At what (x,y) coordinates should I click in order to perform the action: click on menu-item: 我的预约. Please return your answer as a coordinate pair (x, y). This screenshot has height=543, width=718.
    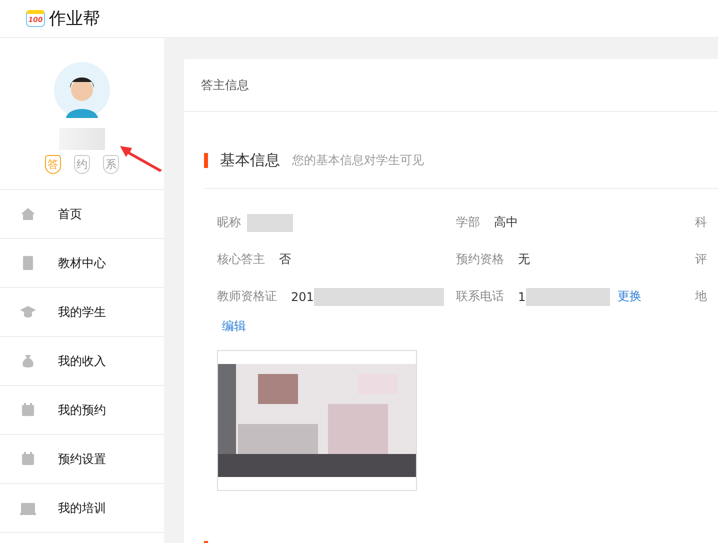
    Looking at the image, I should click on (82, 410).